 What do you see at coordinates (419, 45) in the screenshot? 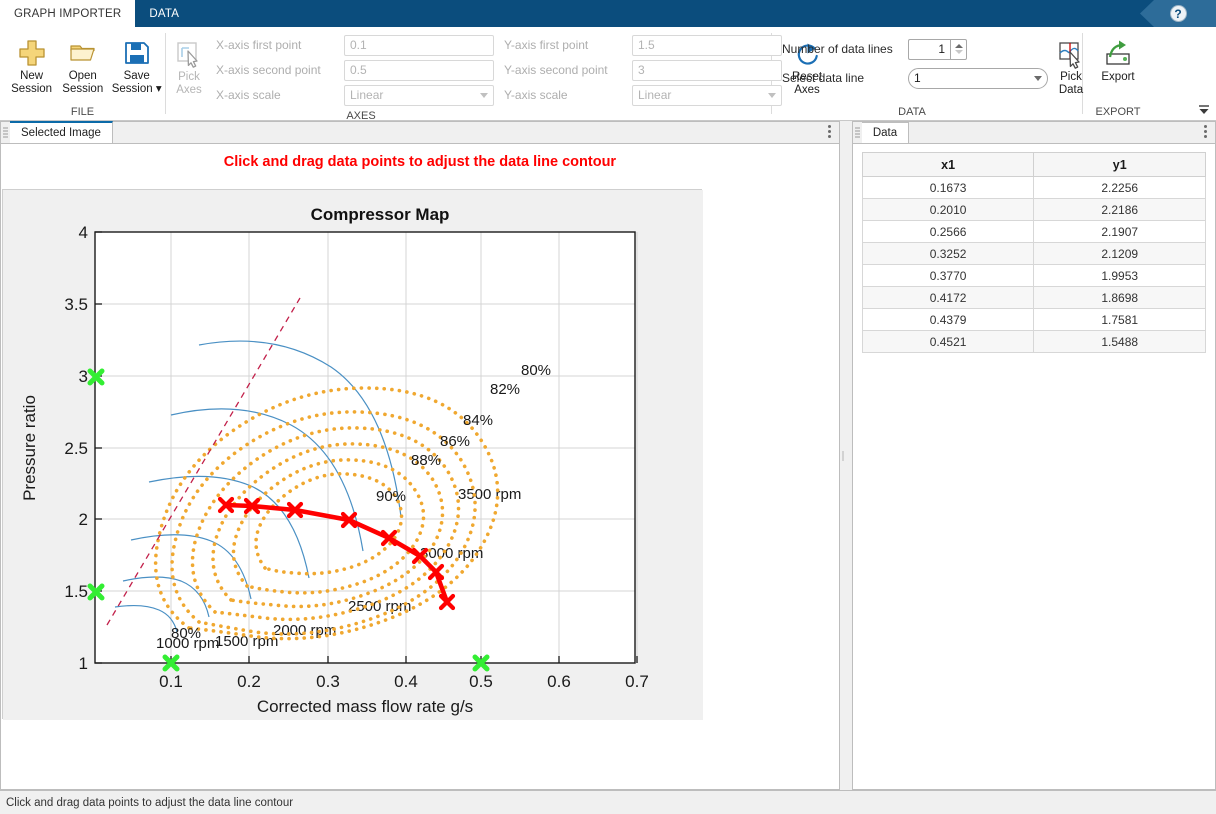
I see `x-axis-first-point-input: 0.1` at bounding box center [419, 45].